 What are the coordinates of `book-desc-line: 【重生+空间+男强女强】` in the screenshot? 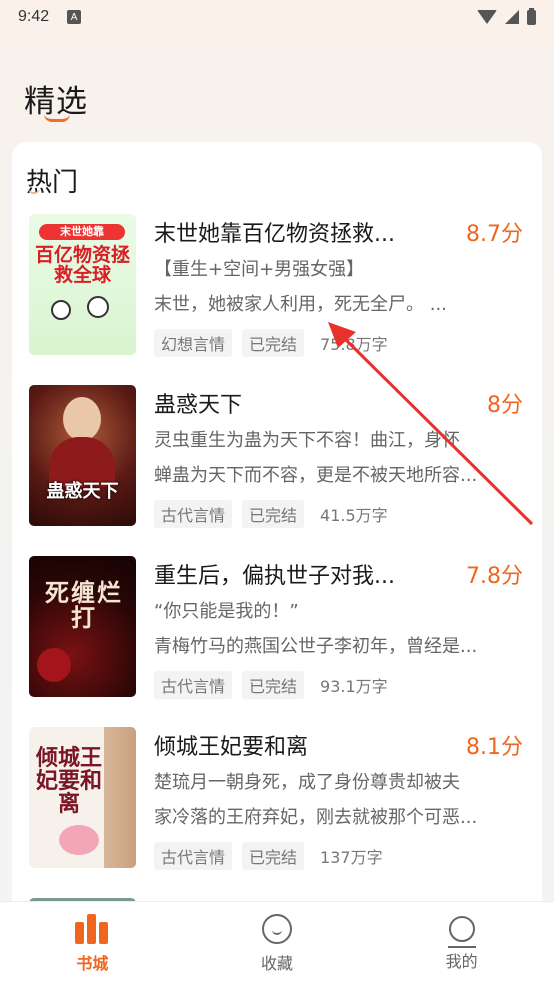 It's located at (259, 269).